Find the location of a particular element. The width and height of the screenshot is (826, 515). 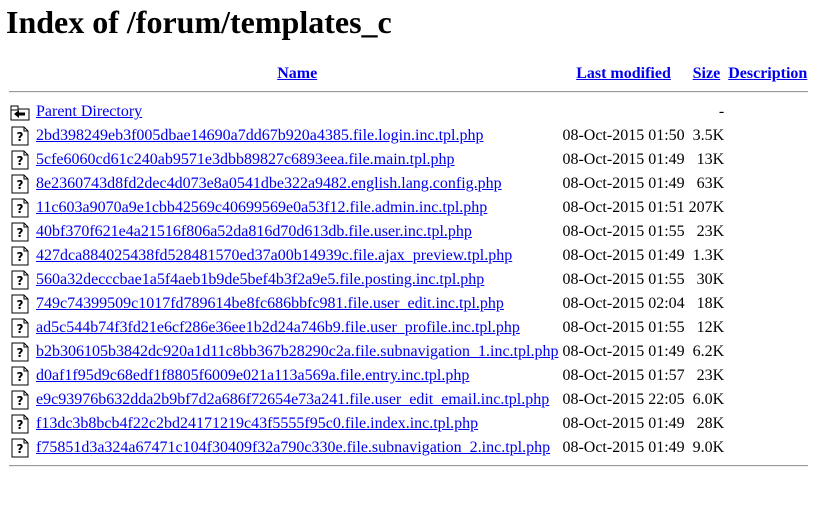

header-row: Name Last modified Size Description is located at coordinates (408, 74).